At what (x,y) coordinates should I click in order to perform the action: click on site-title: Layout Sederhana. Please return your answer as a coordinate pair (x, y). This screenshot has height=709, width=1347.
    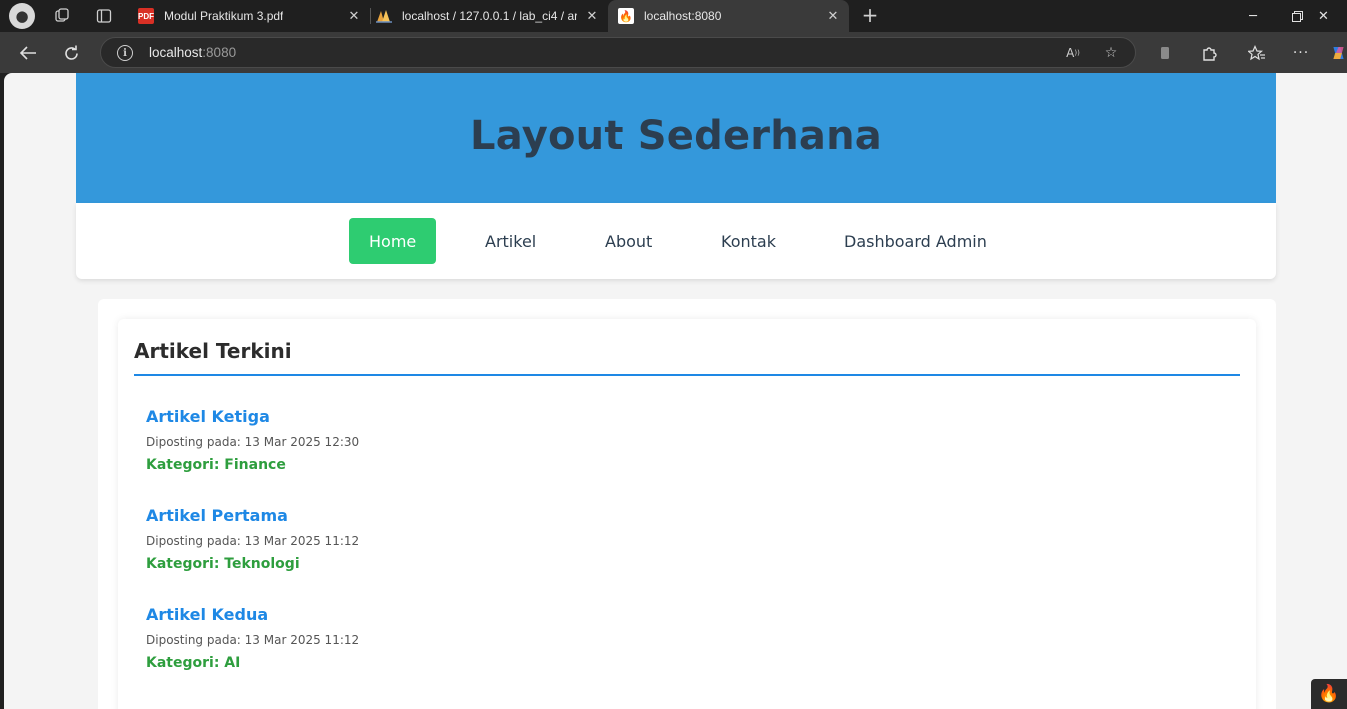
    Looking at the image, I should click on (676, 135).